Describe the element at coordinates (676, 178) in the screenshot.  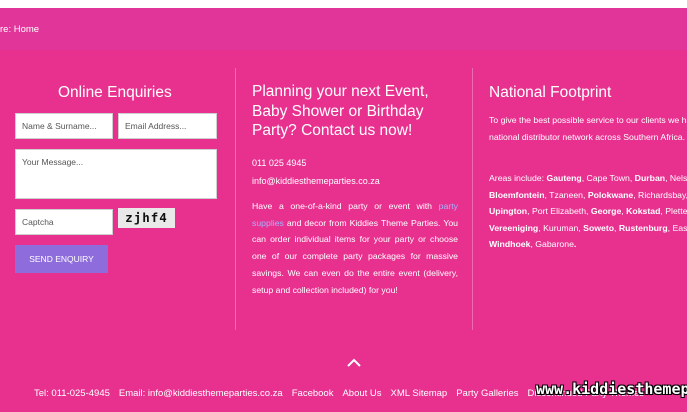
I see `area-separator: , Nelspruit,` at that location.